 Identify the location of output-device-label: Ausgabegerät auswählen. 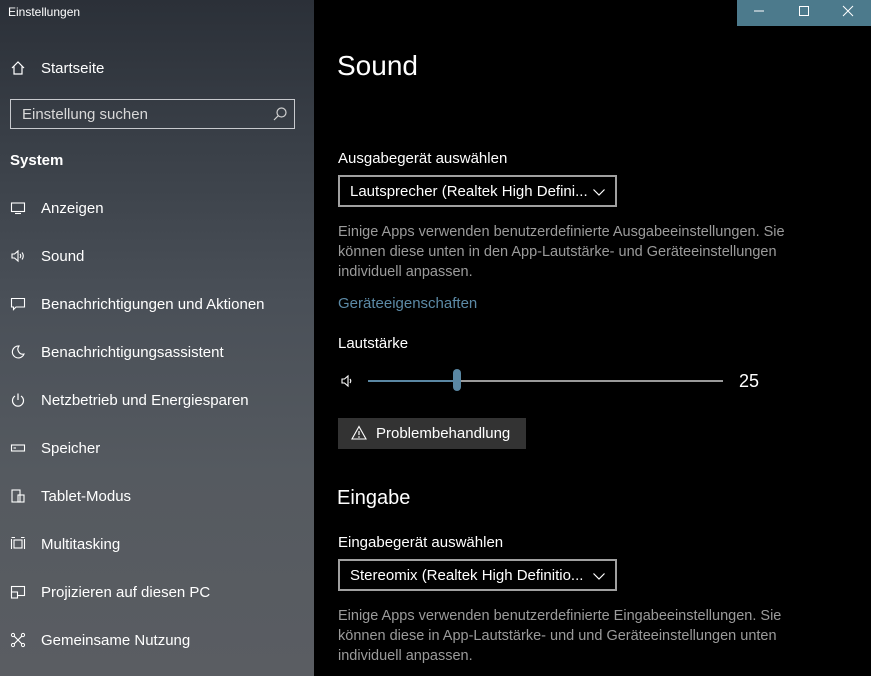
(423, 158).